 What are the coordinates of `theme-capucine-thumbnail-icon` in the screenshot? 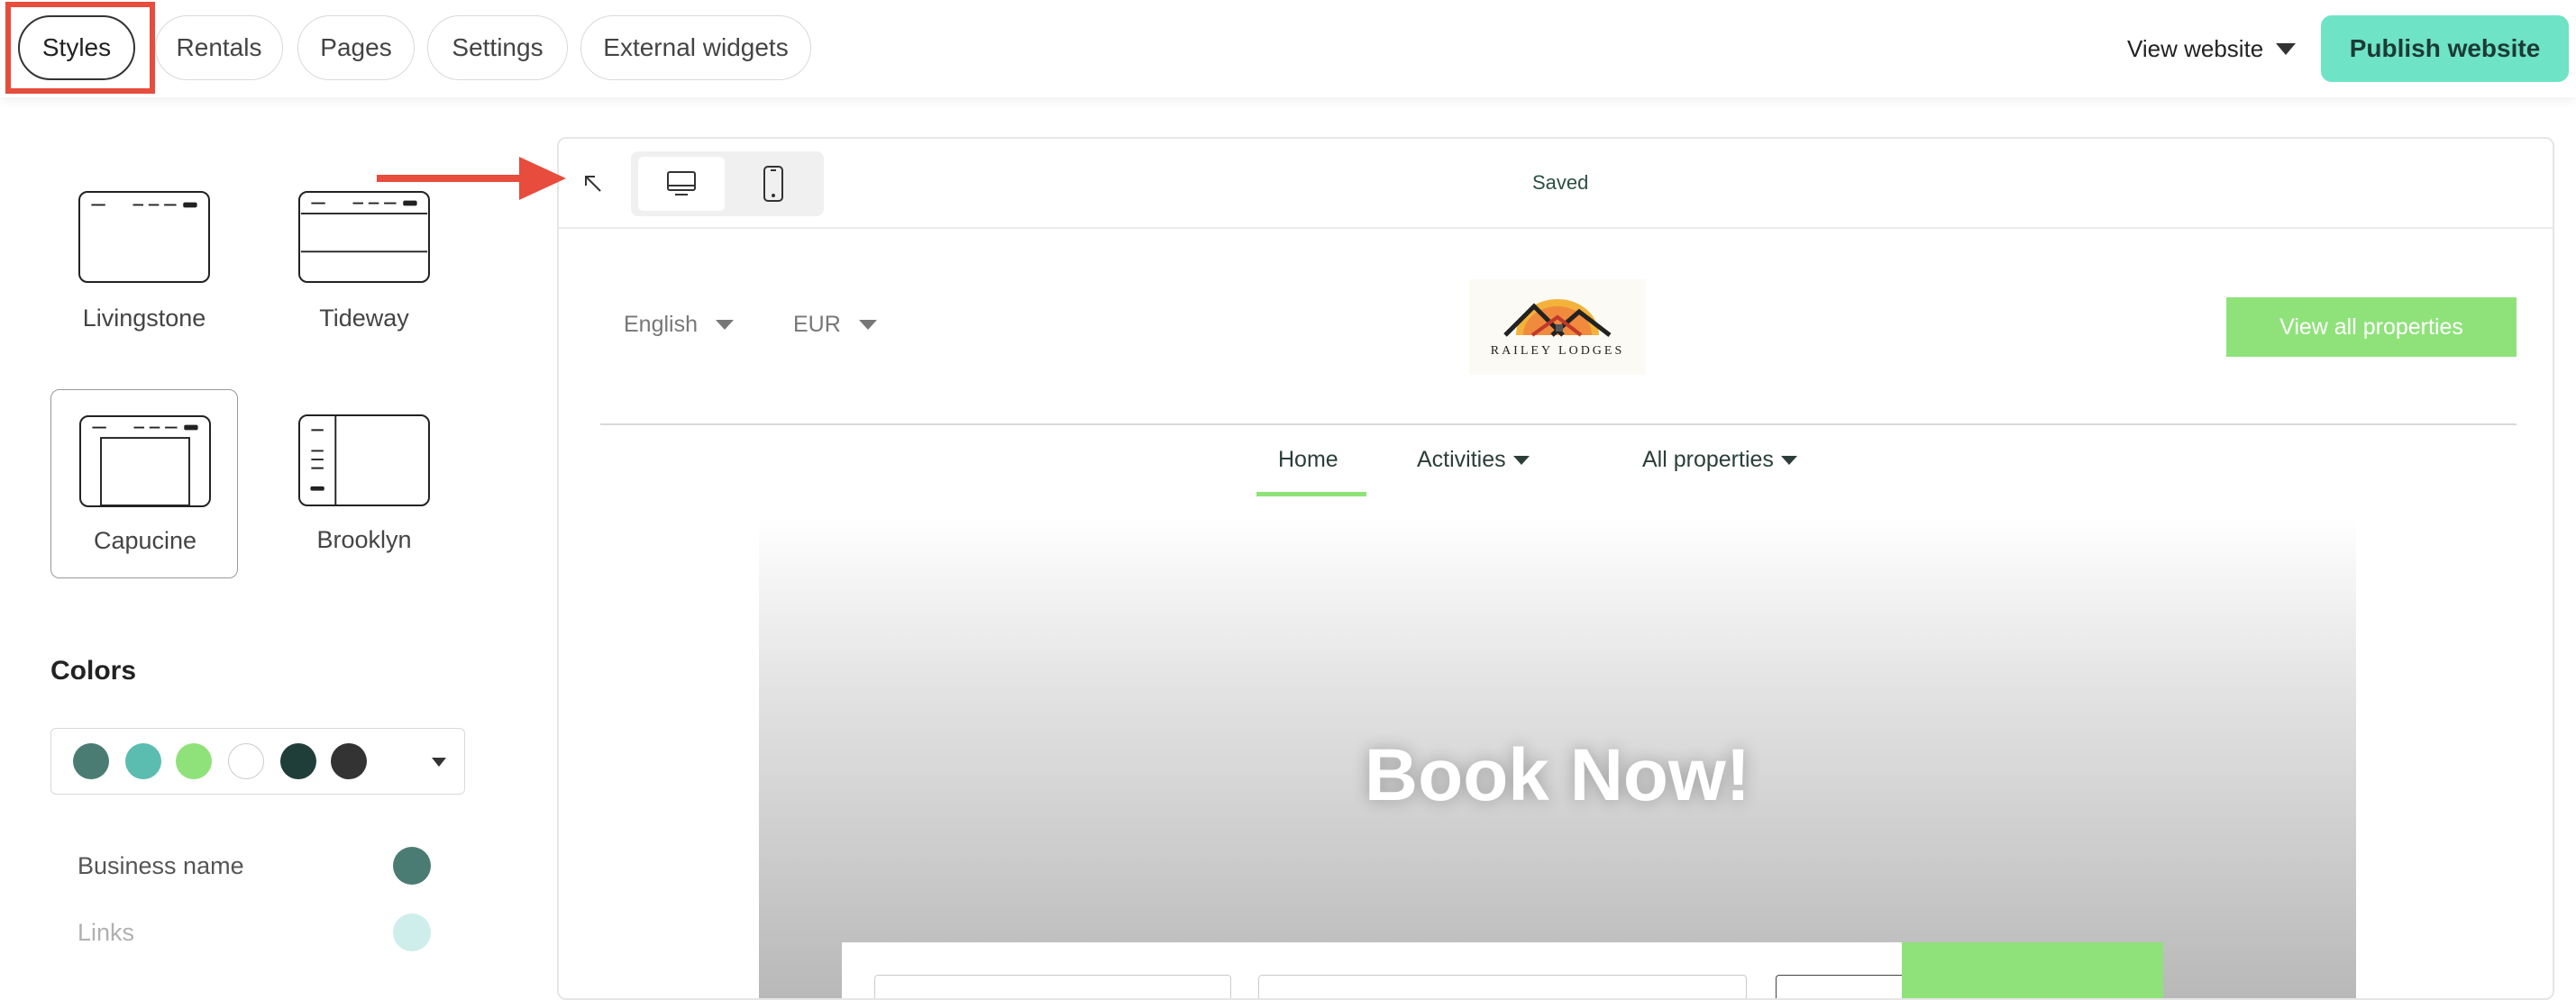 It's located at (145, 461).